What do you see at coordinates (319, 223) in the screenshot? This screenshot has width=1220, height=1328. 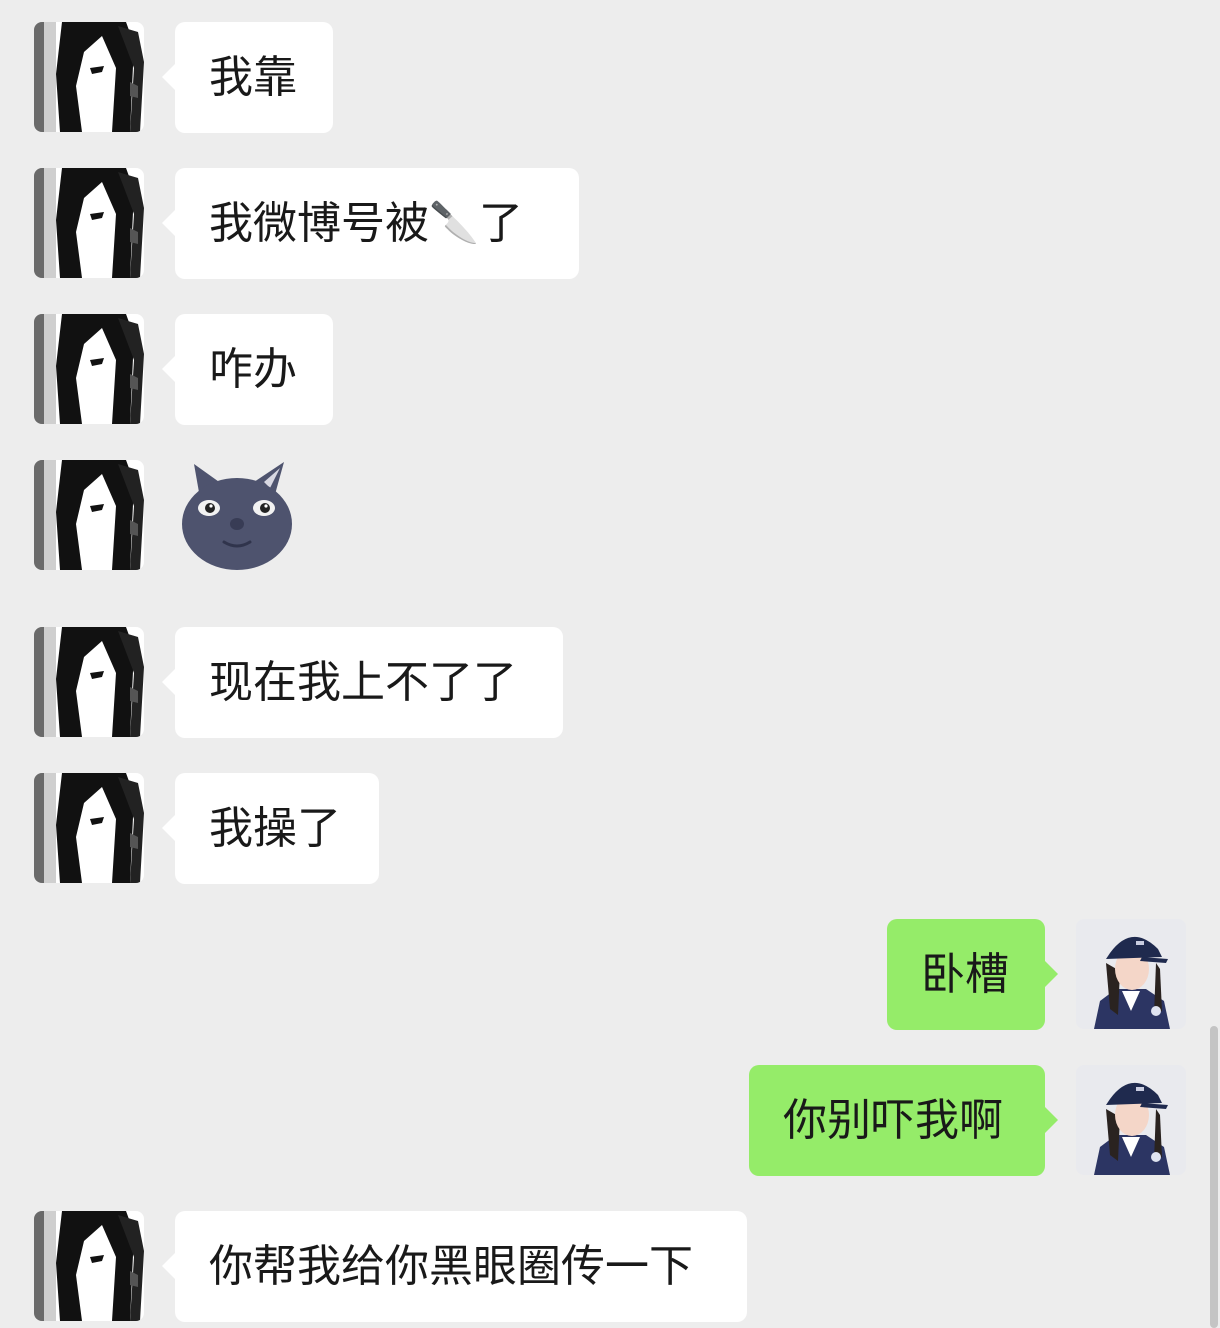 I see `message-text: 我微博号被` at bounding box center [319, 223].